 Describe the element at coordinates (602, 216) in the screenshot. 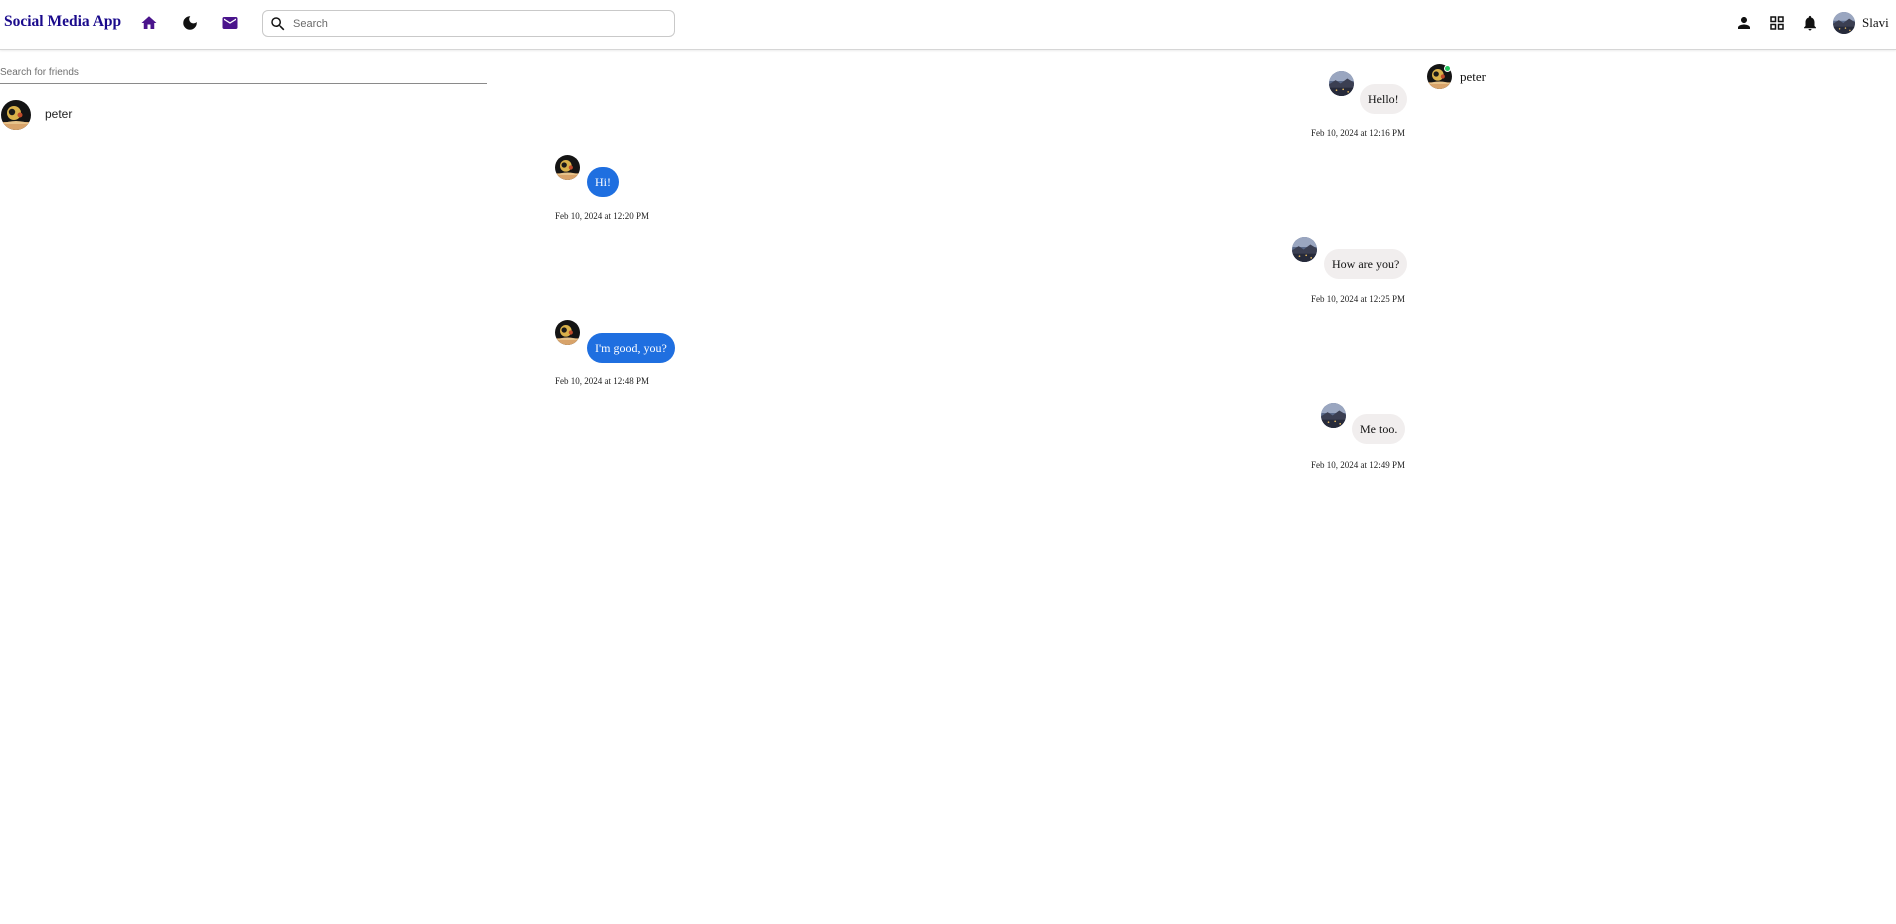

I see `message-timestamp: Feb 10, 2024 at 12:20 PM` at that location.